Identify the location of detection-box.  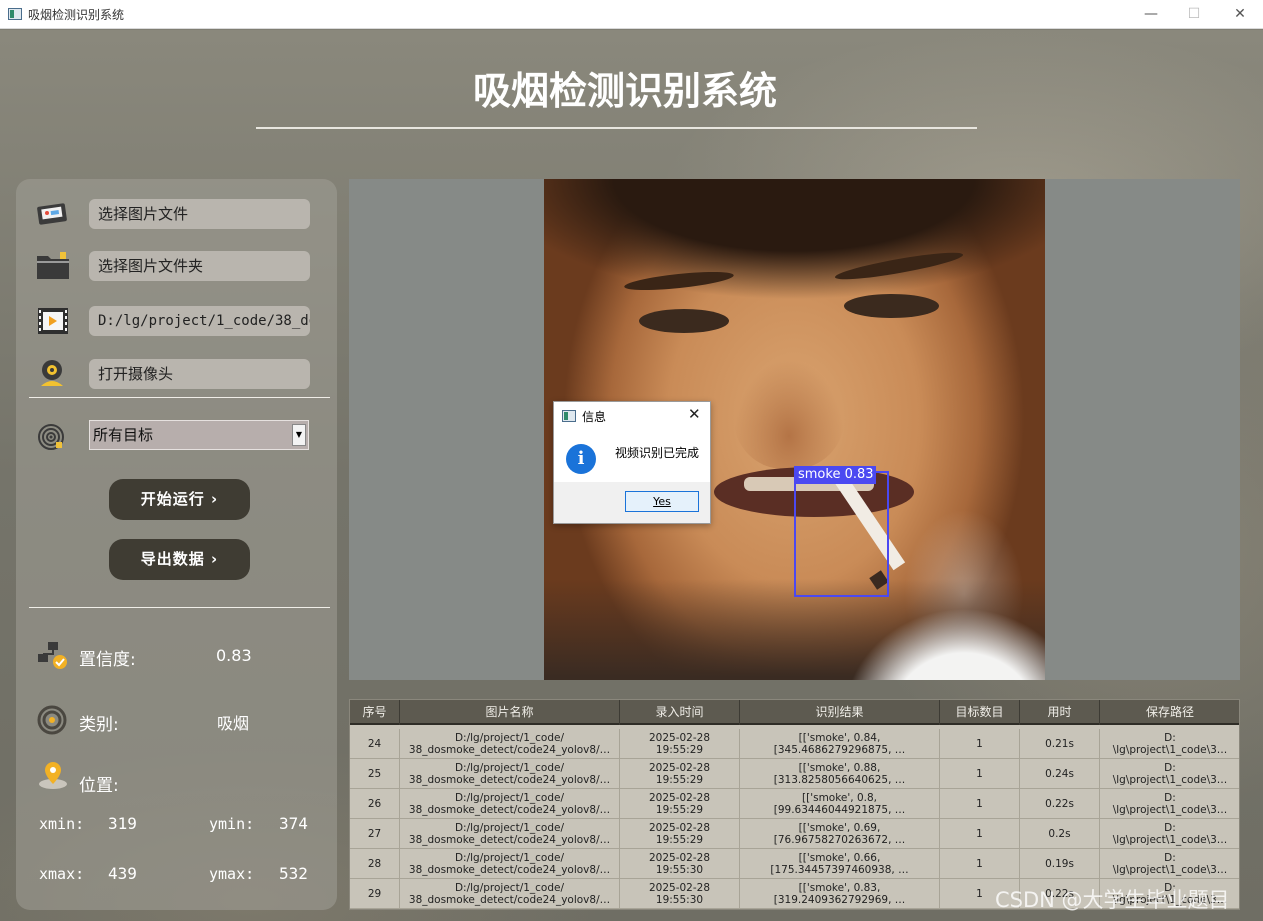
(841, 534).